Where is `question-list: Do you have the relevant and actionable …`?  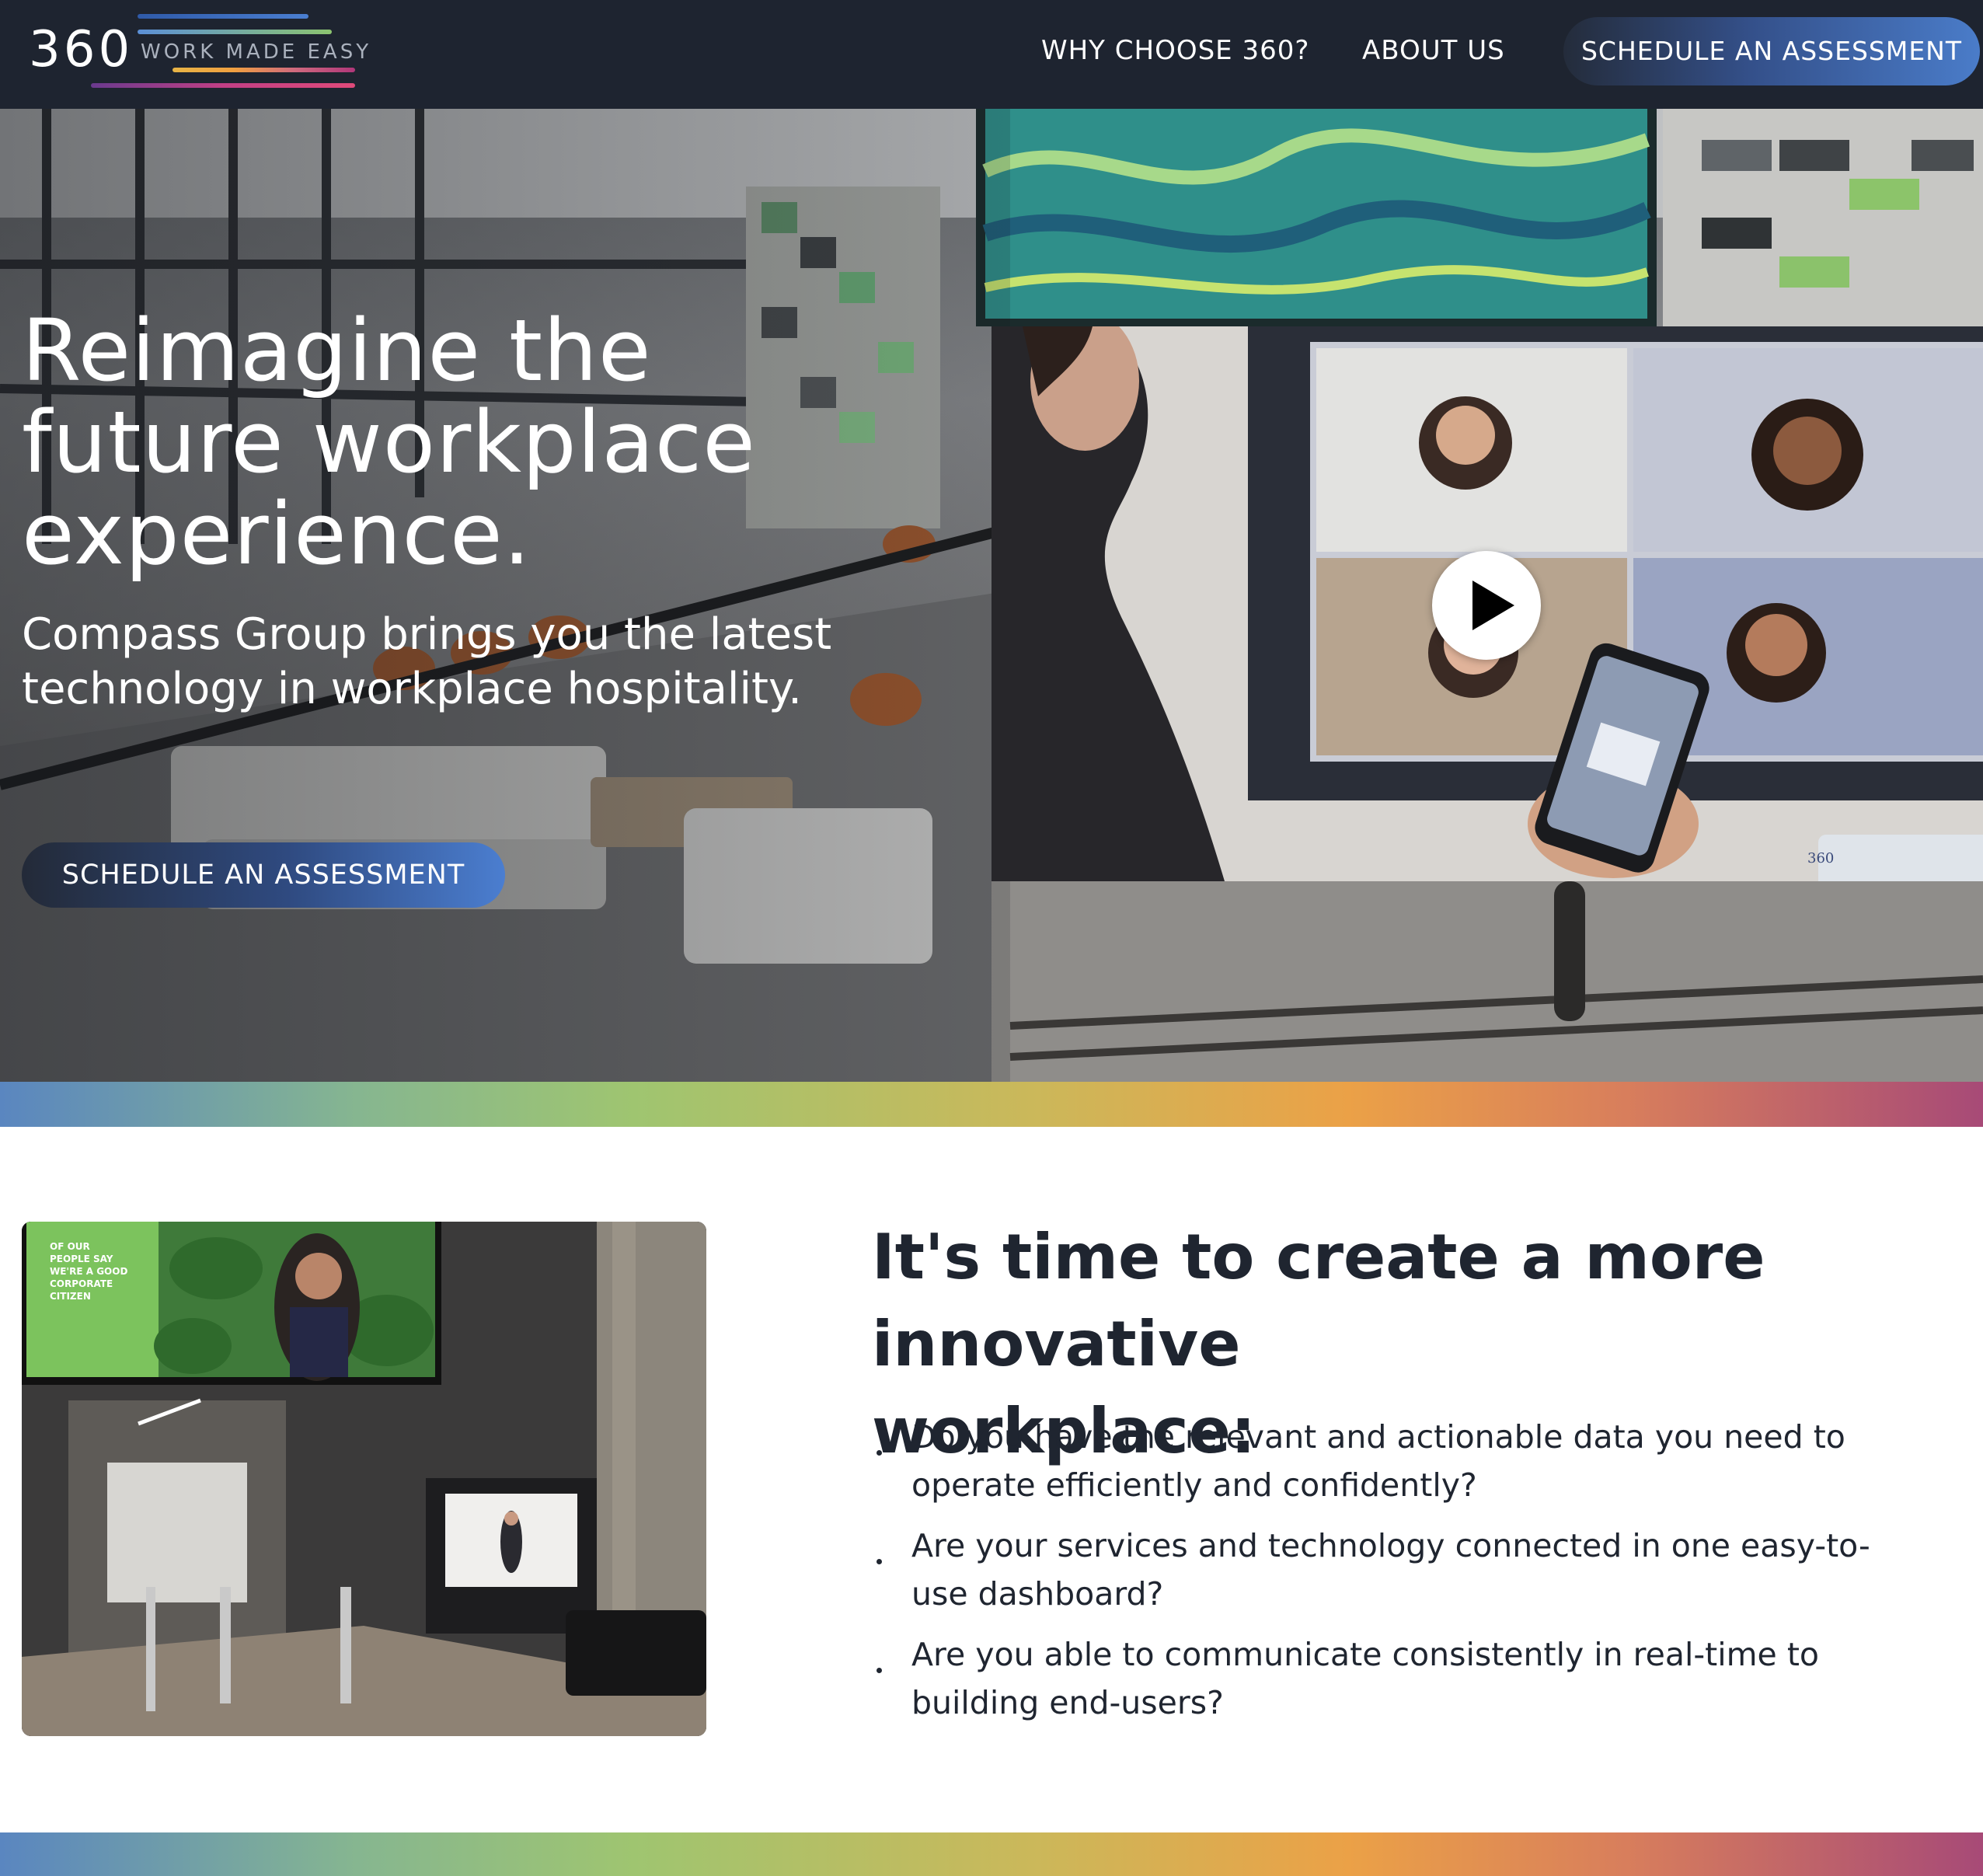
question-list: Do you have the relevant and actionable … is located at coordinates (1377, 1576).